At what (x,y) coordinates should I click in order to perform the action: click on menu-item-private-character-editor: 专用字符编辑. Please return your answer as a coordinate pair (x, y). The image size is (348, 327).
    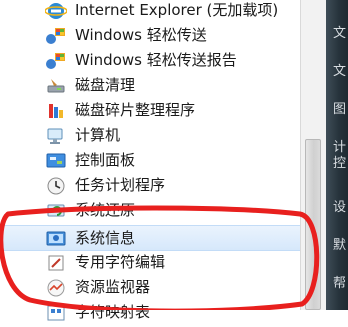
    Looking at the image, I should click on (150, 262).